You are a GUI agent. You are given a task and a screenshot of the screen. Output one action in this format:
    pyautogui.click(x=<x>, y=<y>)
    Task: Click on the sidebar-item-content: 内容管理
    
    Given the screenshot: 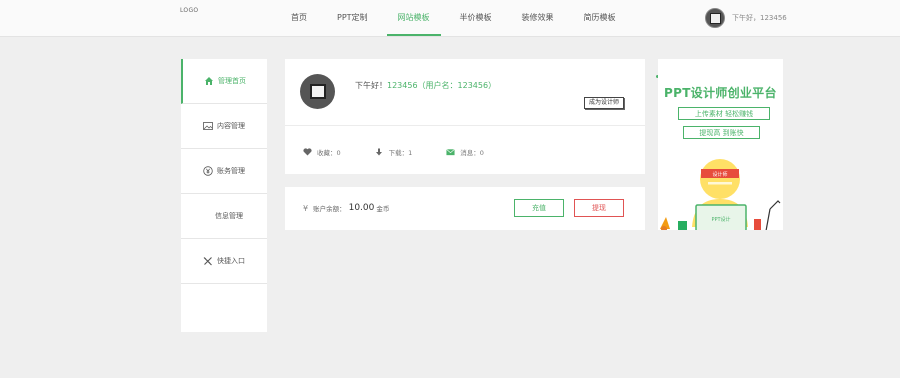 What is the action you would take?
    pyautogui.click(x=224, y=126)
    